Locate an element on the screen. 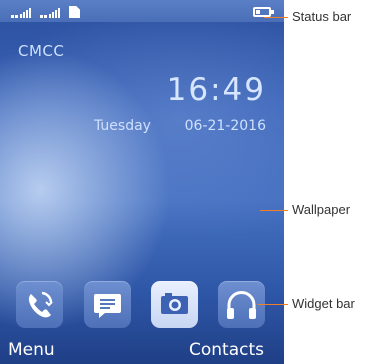 The width and height of the screenshot is (365, 364). widget-bar-callout-line is located at coordinates (273, 304).